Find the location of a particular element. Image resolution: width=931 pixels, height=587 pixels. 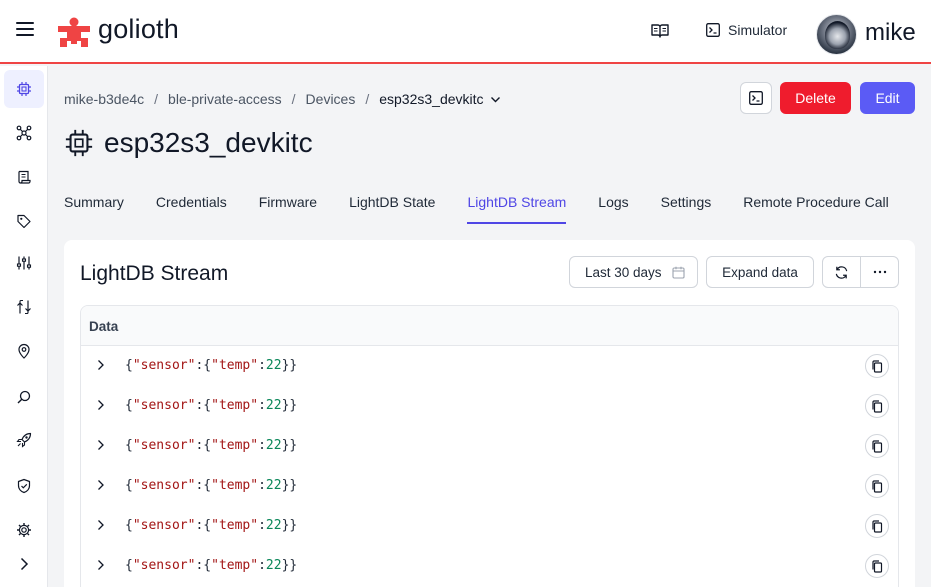

tab-settings: Settings is located at coordinates (686, 207).